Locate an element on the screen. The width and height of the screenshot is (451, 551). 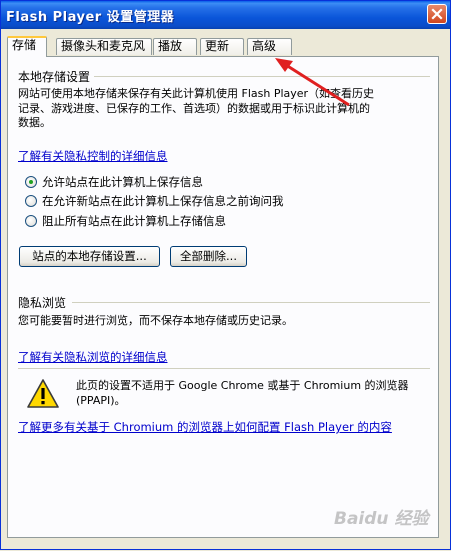
tab-label: 高级 is located at coordinates (264, 46).